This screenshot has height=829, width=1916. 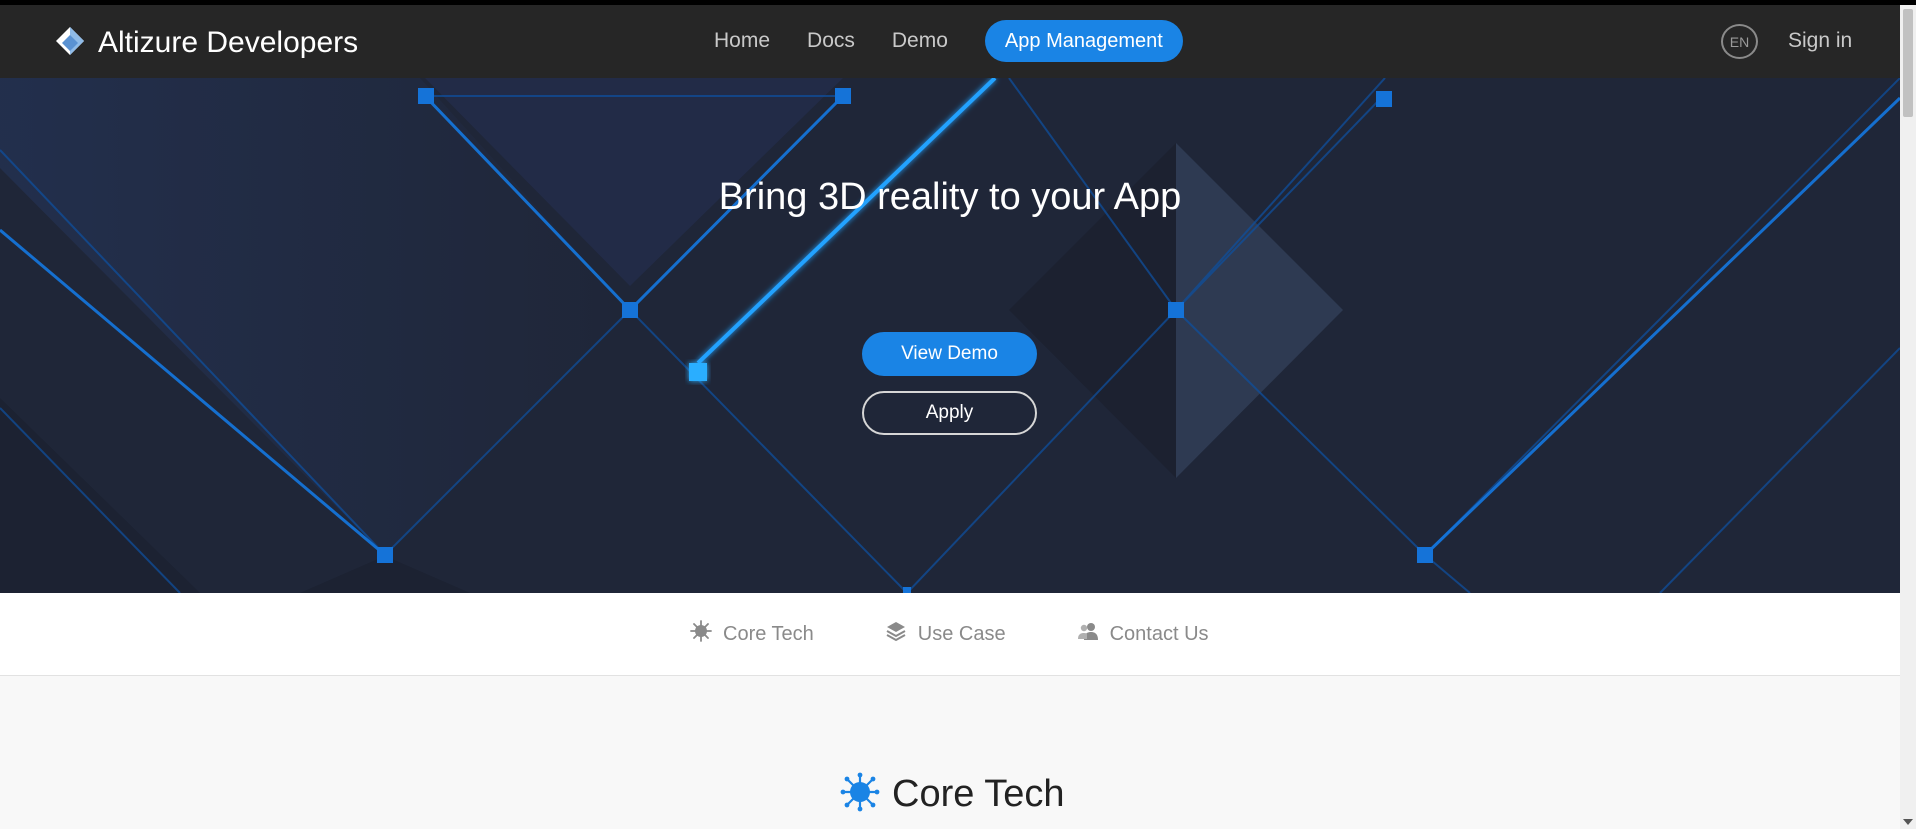 I want to click on scroll-down-arrow-icon, so click(x=1908, y=822).